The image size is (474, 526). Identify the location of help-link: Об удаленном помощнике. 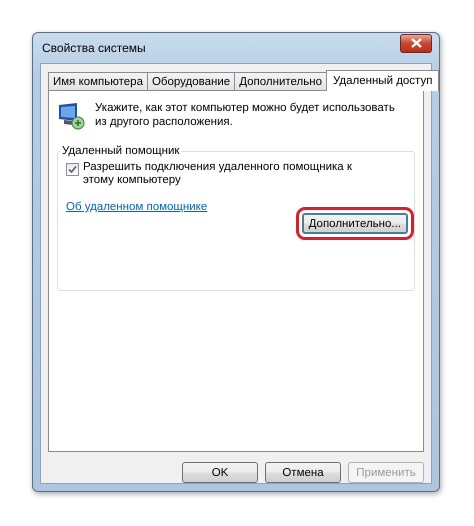
(137, 207).